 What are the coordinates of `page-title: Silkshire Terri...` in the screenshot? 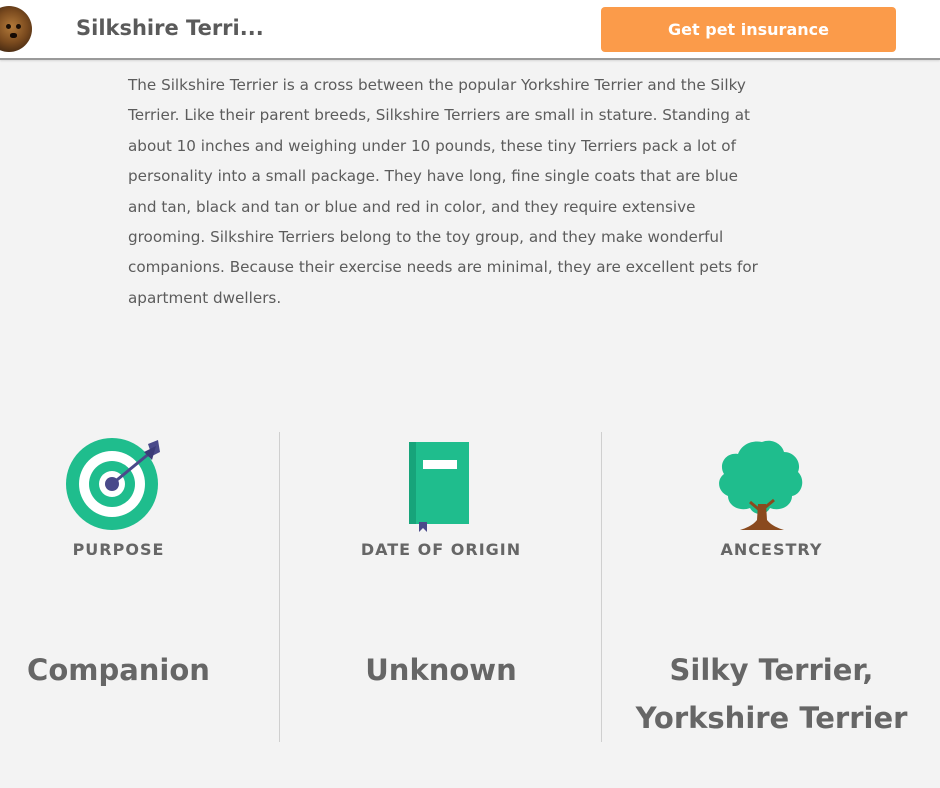 It's located at (170, 28).